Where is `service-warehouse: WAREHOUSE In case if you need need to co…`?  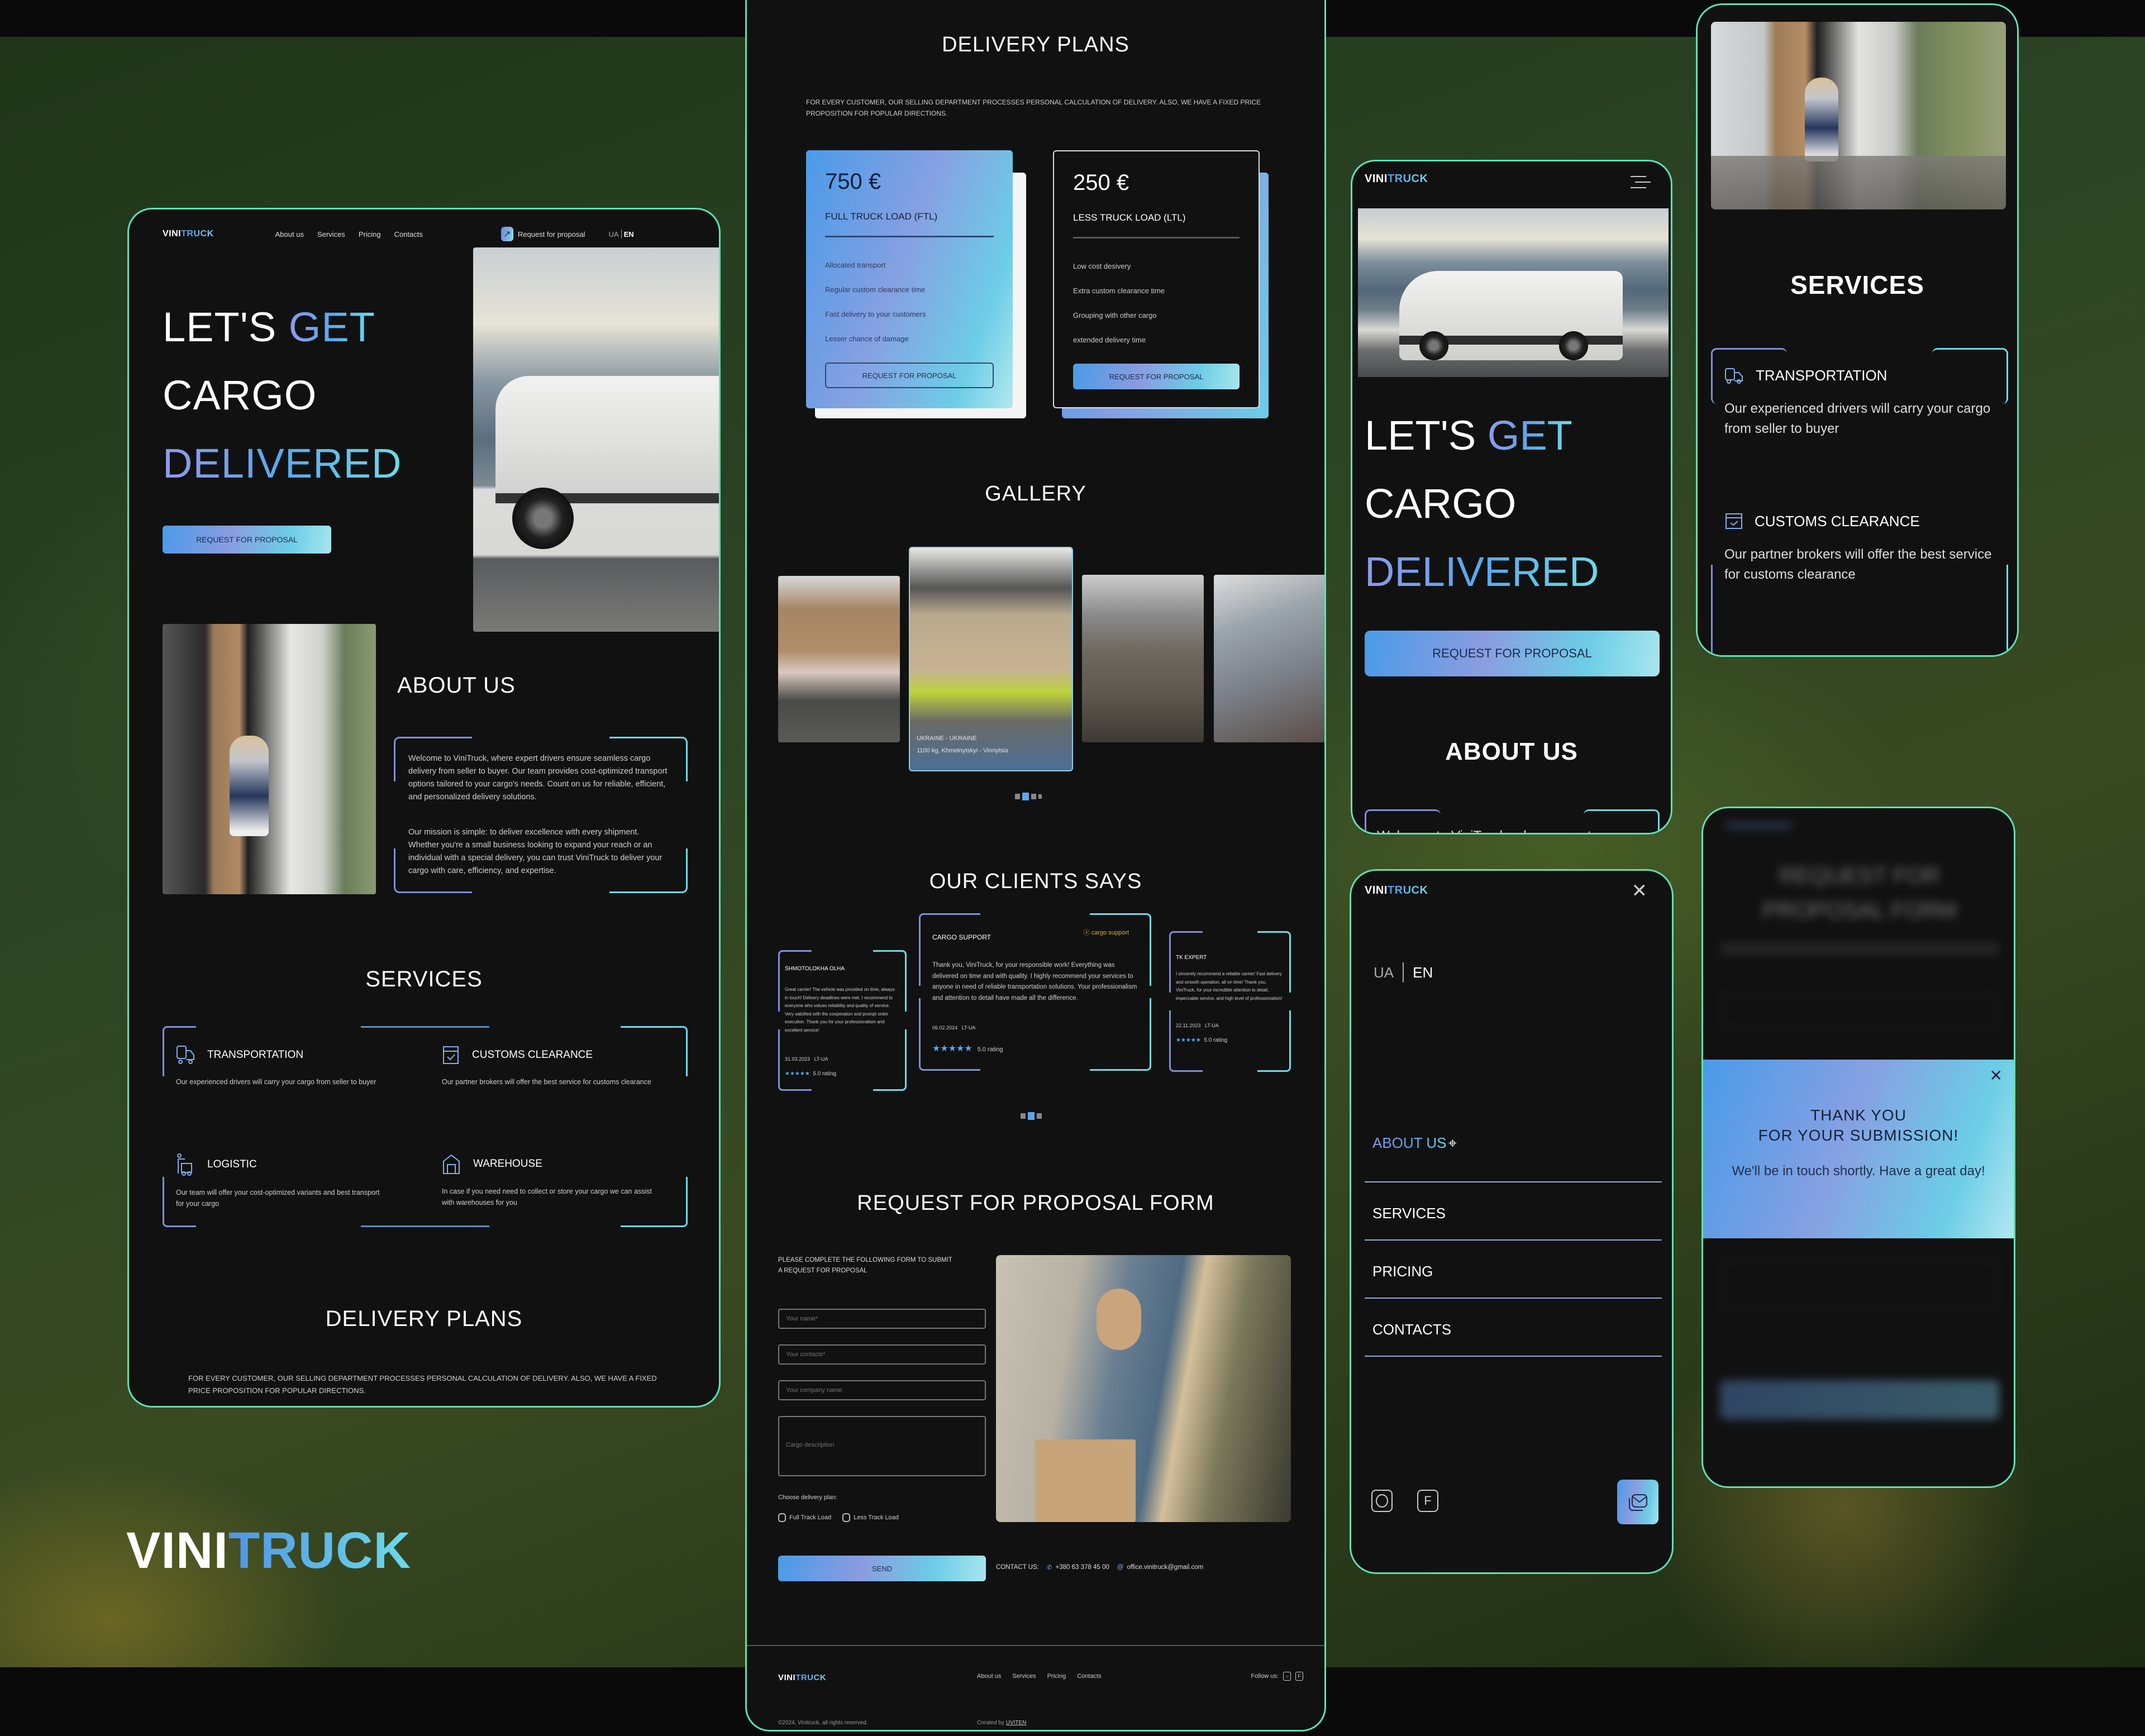 service-warehouse: WAREHOUSE In case if you need need to co… is located at coordinates (559, 1180).